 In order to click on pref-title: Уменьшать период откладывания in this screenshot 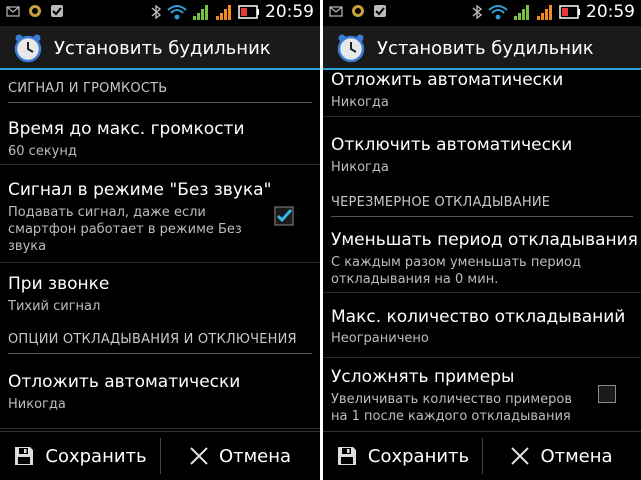, I will do `click(484, 240)`.